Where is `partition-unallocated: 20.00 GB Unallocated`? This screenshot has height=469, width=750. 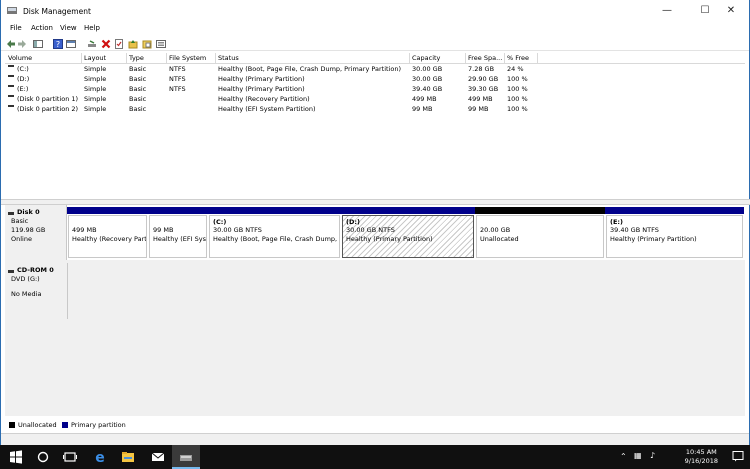 partition-unallocated: 20.00 GB Unallocated is located at coordinates (540, 233).